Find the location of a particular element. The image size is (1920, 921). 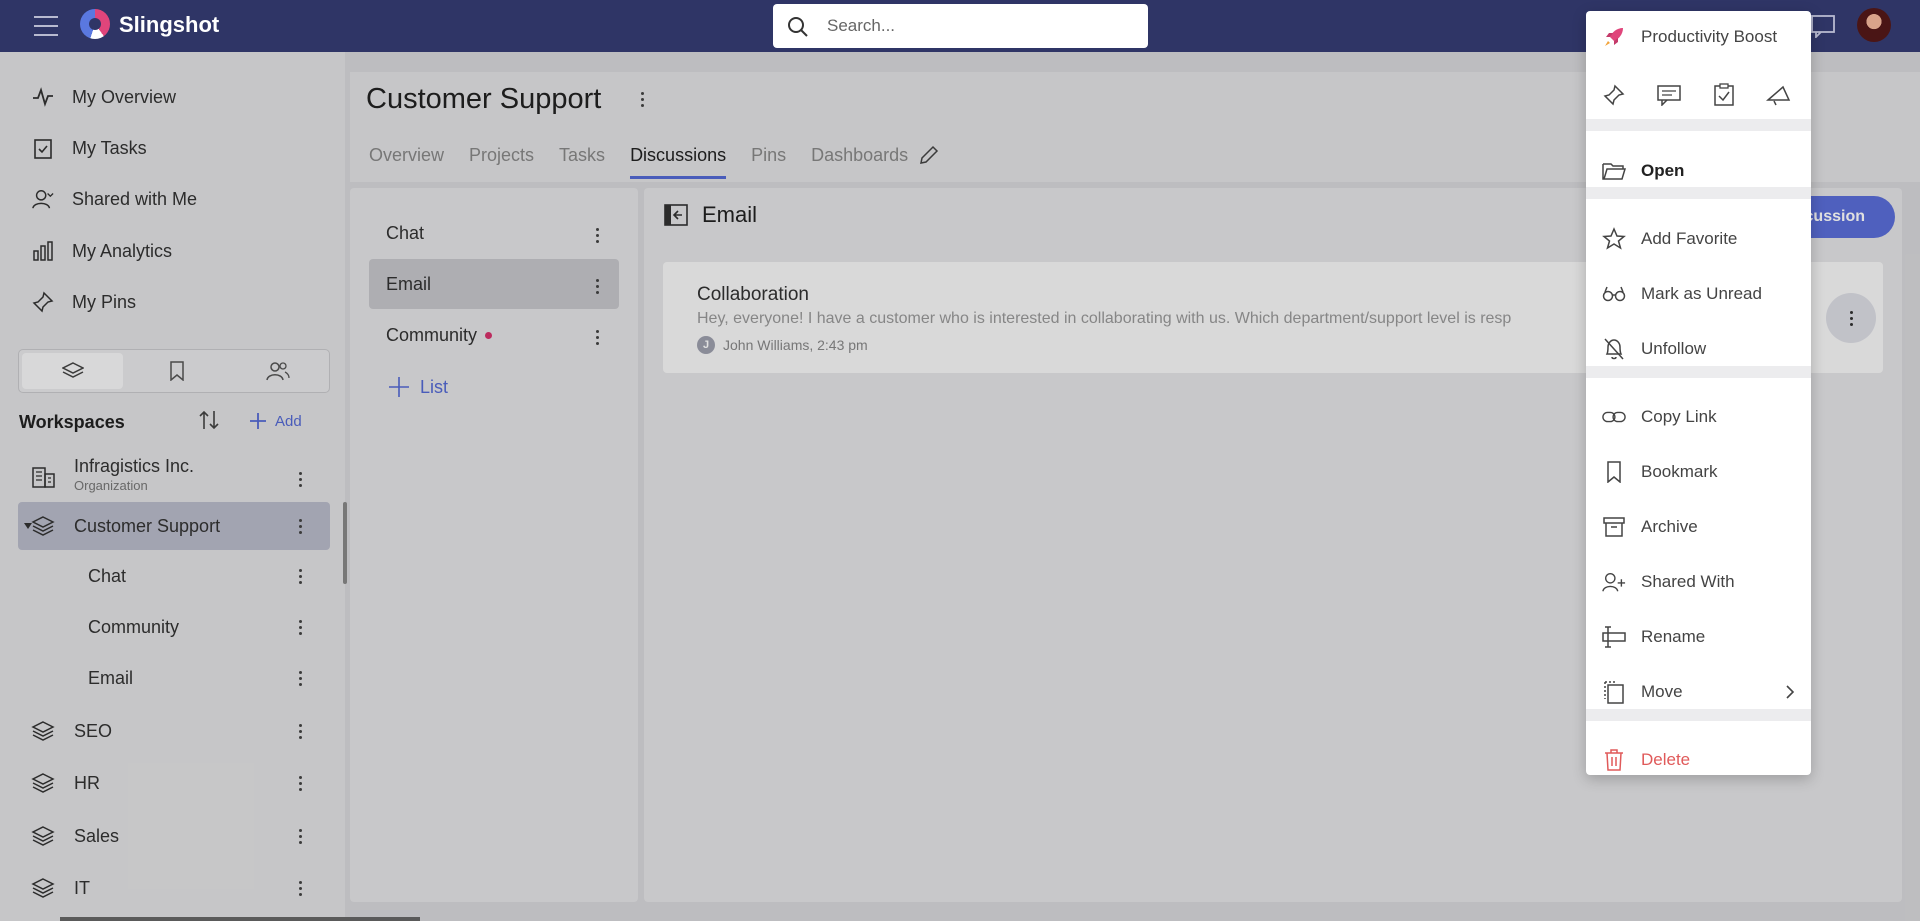

list-label: Email is located at coordinates (111, 677).